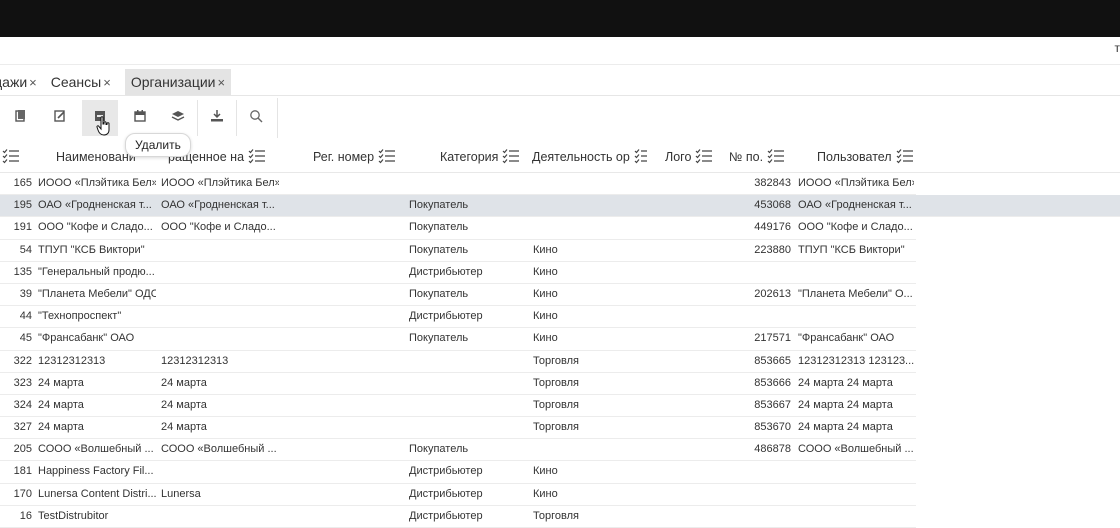 Image resolution: width=1120 pixels, height=528 pixels. Describe the element at coordinates (16, 294) in the screenshot. I see `cell-id: 39` at that location.